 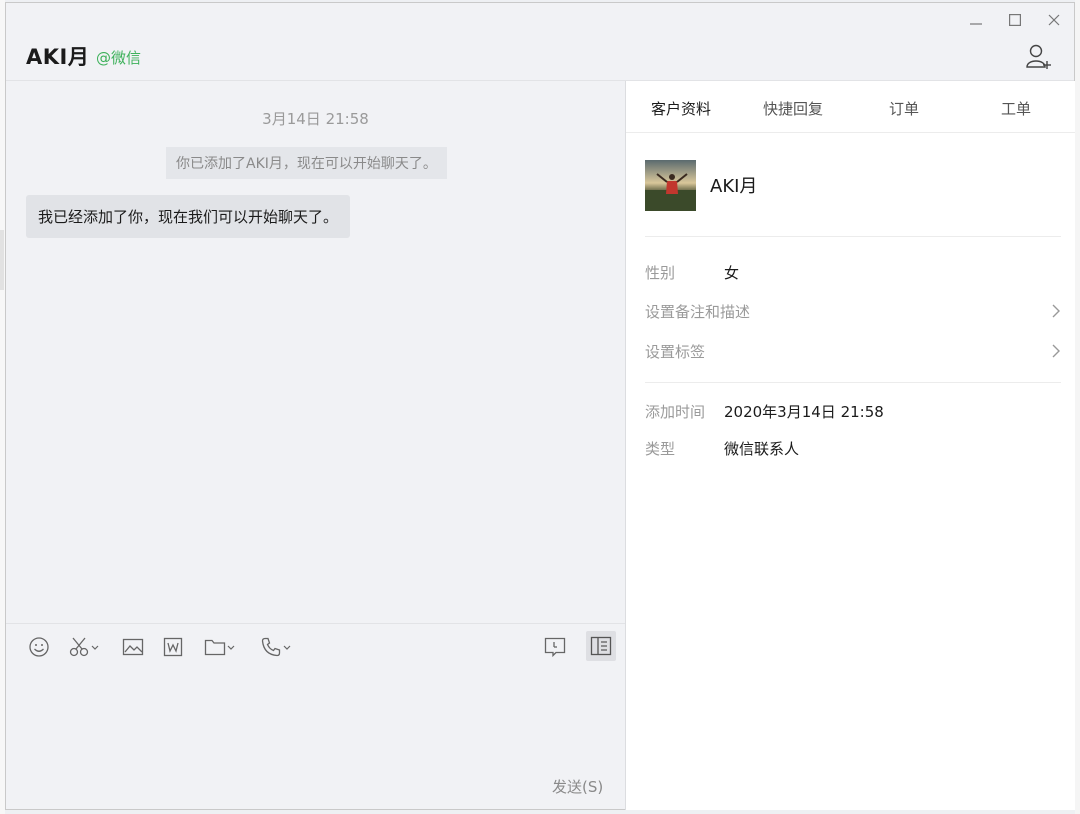 What do you see at coordinates (315, 623) in the screenshot?
I see `input-divider` at bounding box center [315, 623].